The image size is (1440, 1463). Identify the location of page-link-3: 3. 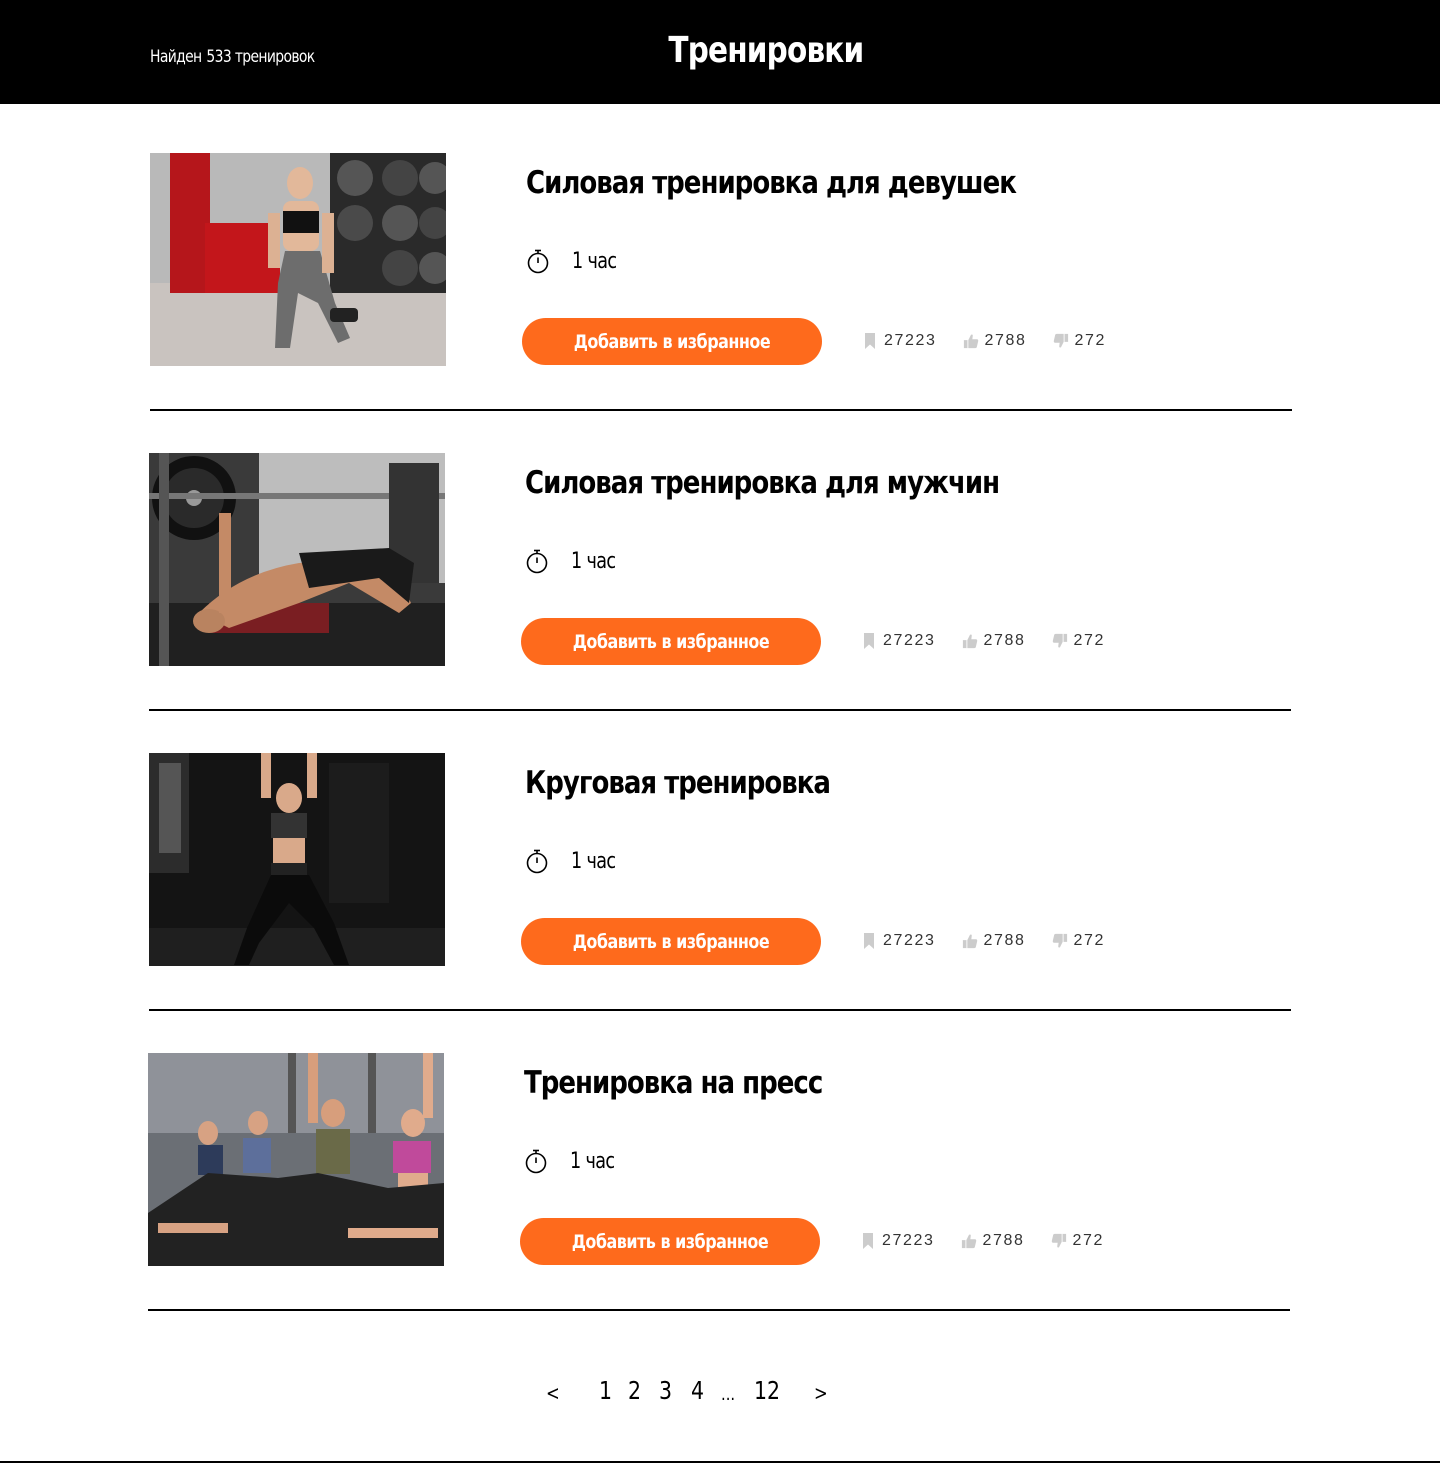
(665, 1390).